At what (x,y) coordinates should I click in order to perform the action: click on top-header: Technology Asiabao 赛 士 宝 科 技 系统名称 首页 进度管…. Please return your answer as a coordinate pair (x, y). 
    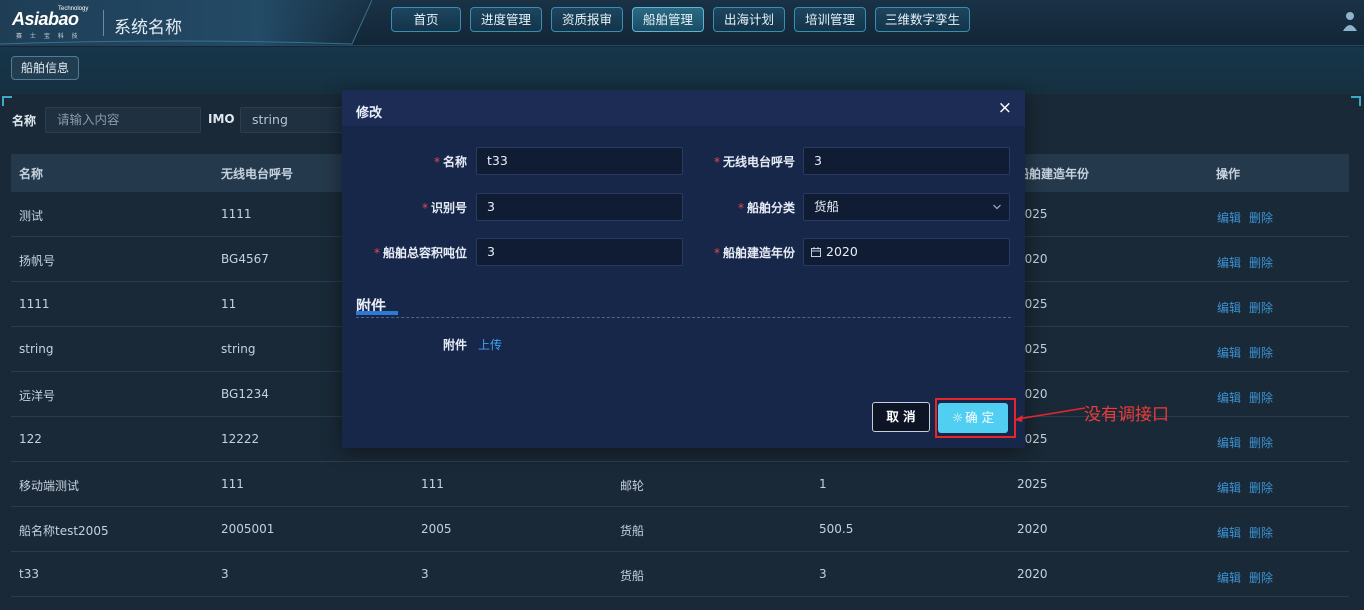
    Looking at the image, I should click on (682, 23).